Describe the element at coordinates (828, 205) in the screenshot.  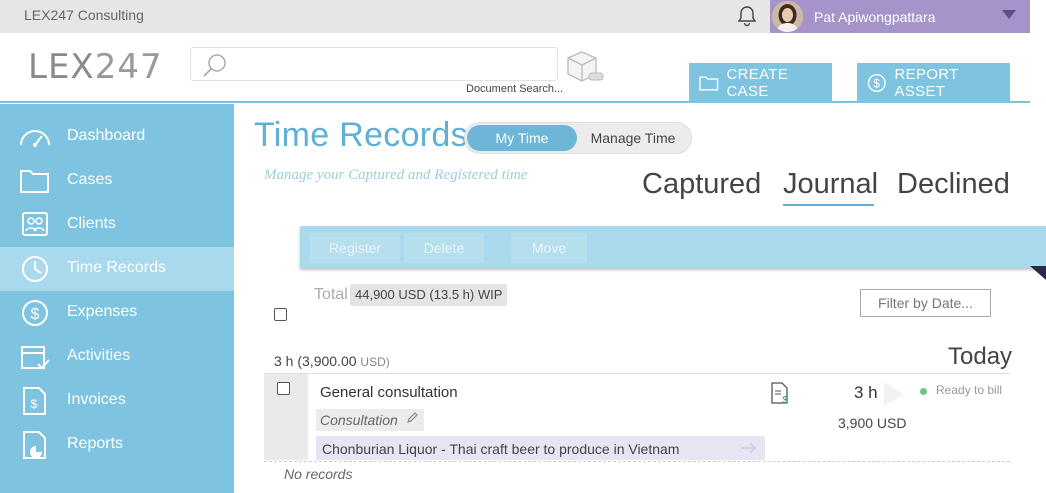
I see `active-tab-indicator` at that location.